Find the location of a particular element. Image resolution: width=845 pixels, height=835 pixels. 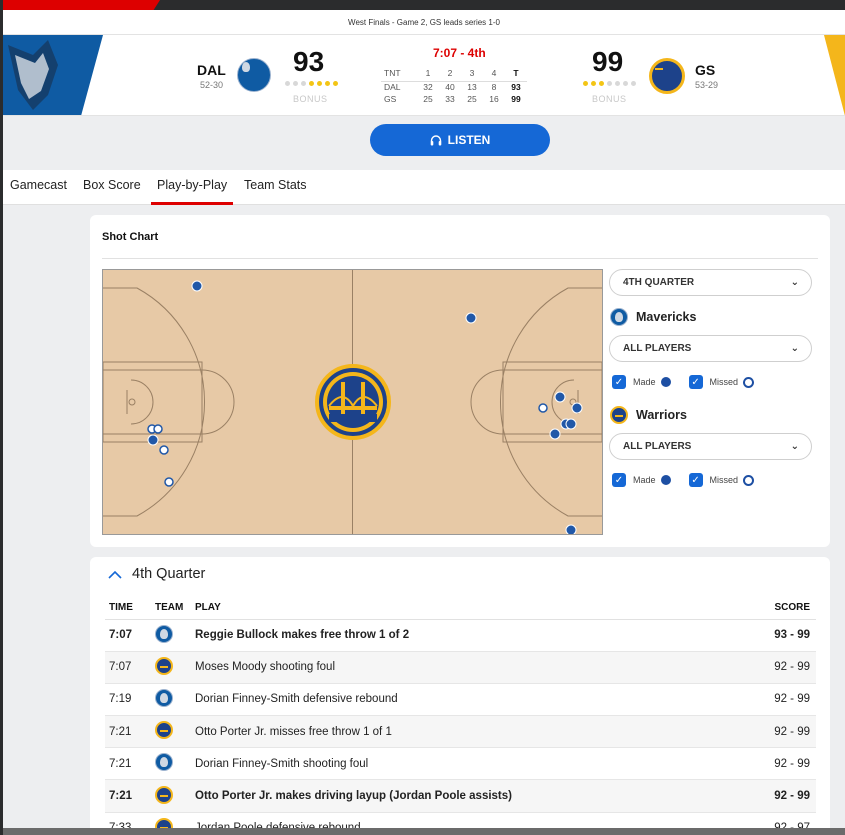

home-team-abbr: GS is located at coordinates (705, 70).